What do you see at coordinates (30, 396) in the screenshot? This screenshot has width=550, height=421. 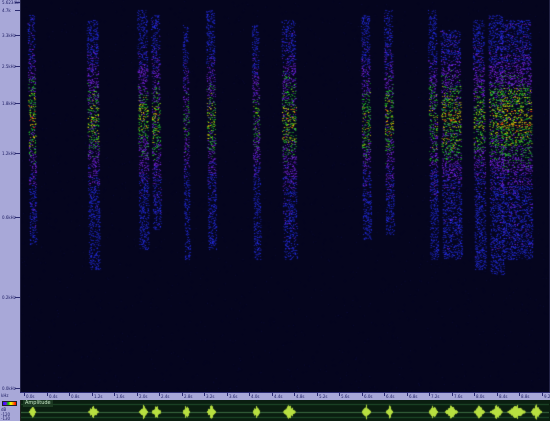 I see `time-tick-label: 0.0s` at bounding box center [30, 396].